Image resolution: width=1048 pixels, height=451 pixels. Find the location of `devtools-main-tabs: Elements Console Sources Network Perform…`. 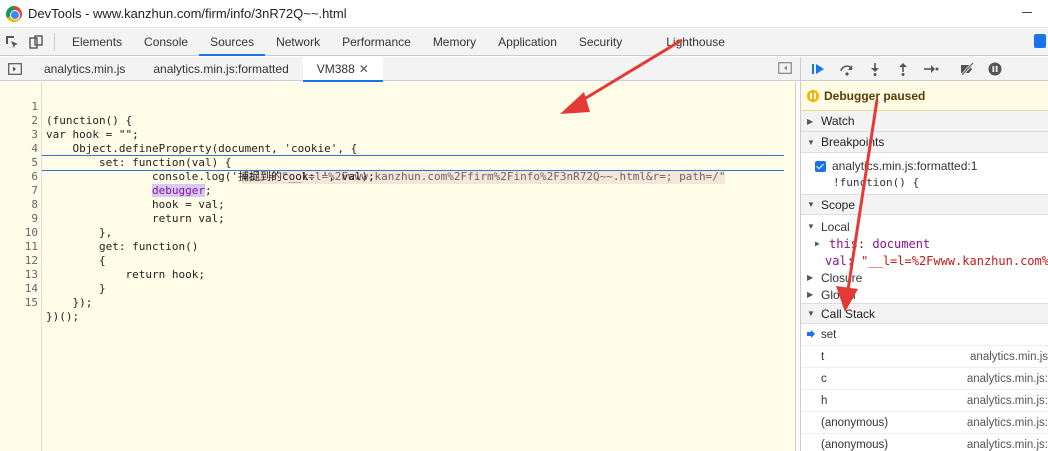

devtools-main-tabs: Elements Console Sources Network Perform… is located at coordinates (524, 42).